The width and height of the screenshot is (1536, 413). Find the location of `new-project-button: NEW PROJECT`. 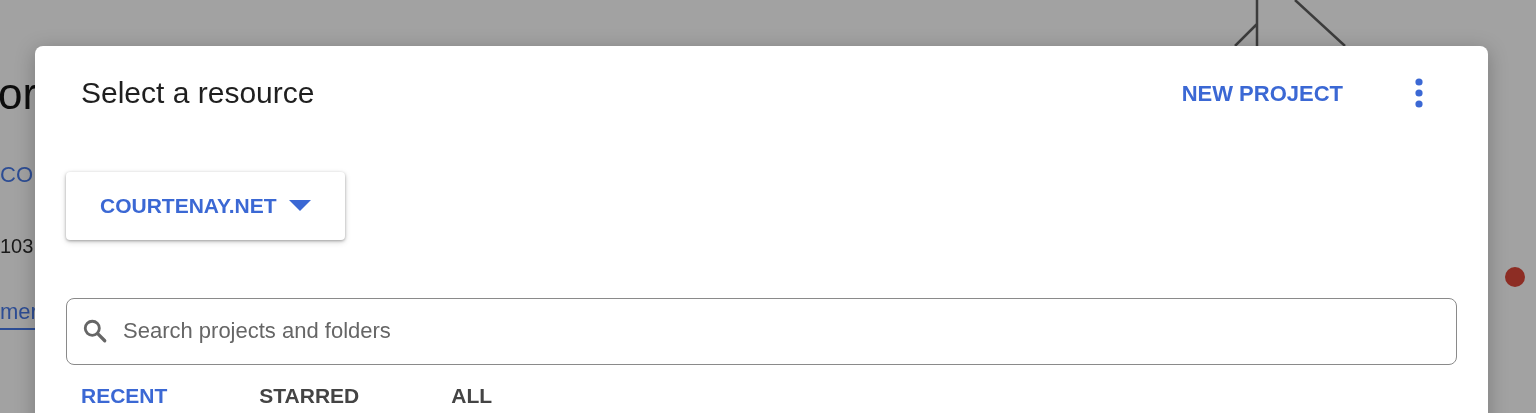

new-project-button: NEW PROJECT is located at coordinates (1262, 93).